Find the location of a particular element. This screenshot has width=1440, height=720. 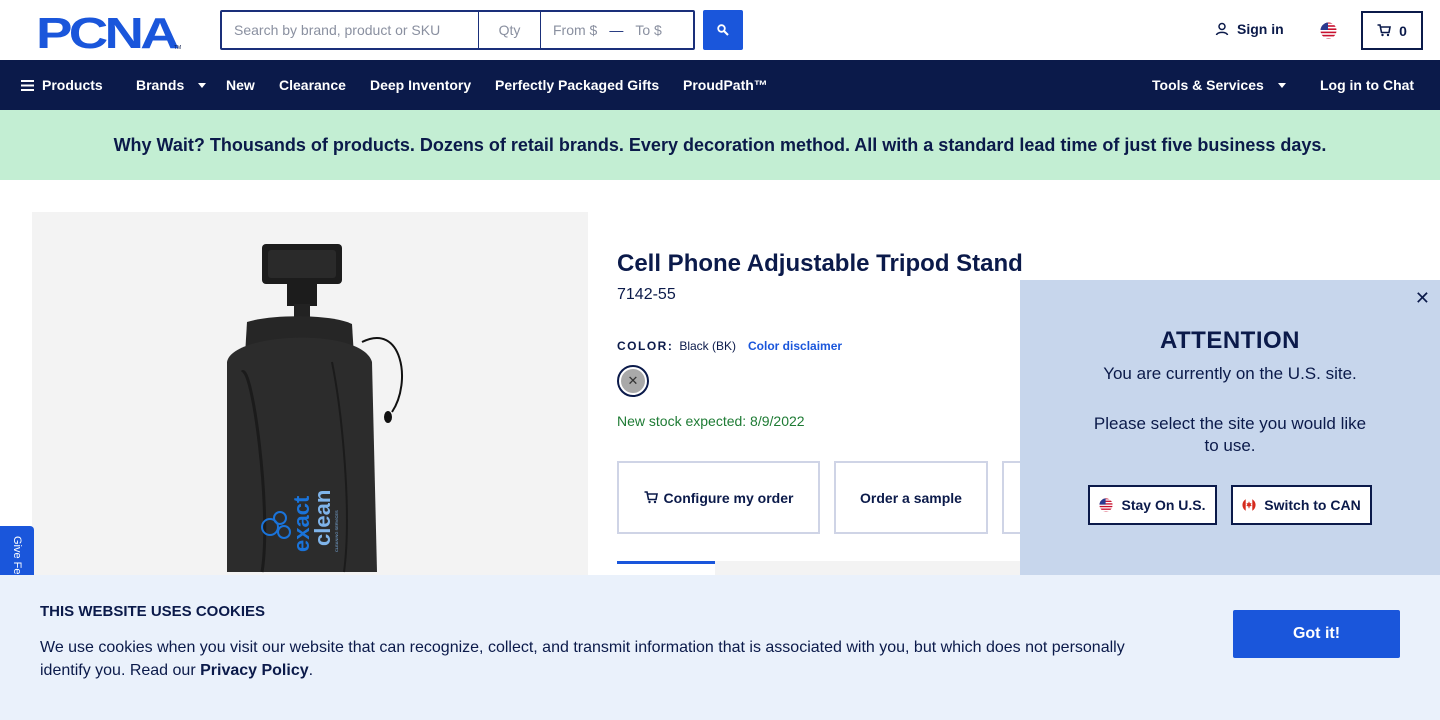

search-input: Search by brand, product or SKU is located at coordinates (350, 30).